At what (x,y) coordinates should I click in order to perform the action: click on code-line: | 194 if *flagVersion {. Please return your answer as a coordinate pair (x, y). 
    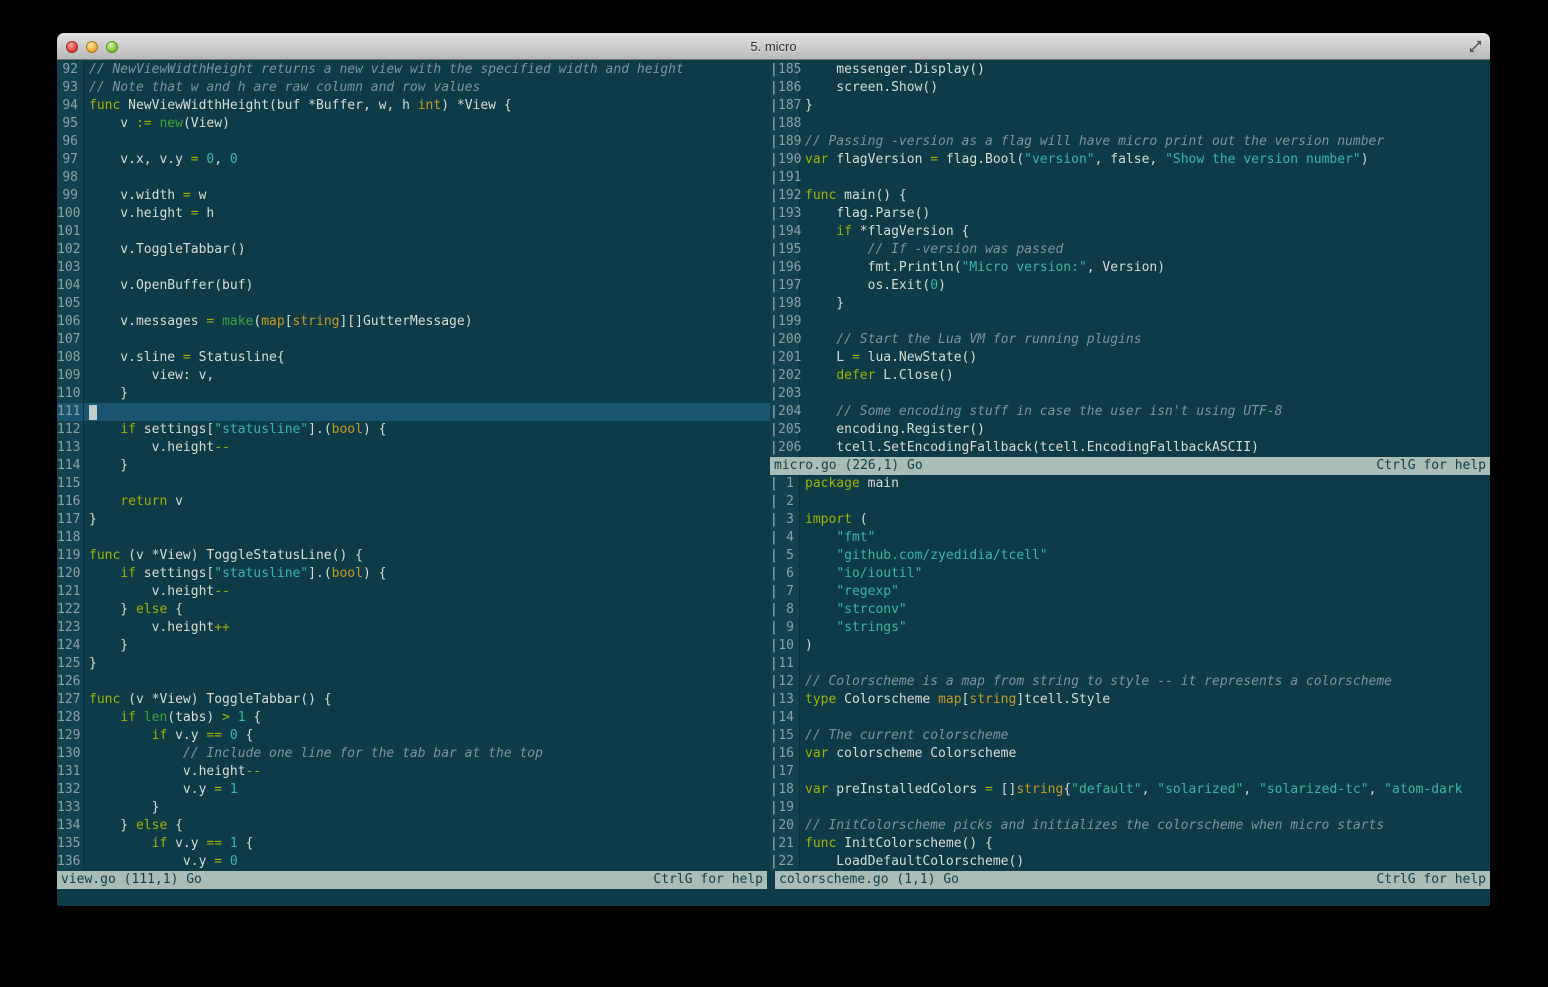
    Looking at the image, I should click on (1130, 232).